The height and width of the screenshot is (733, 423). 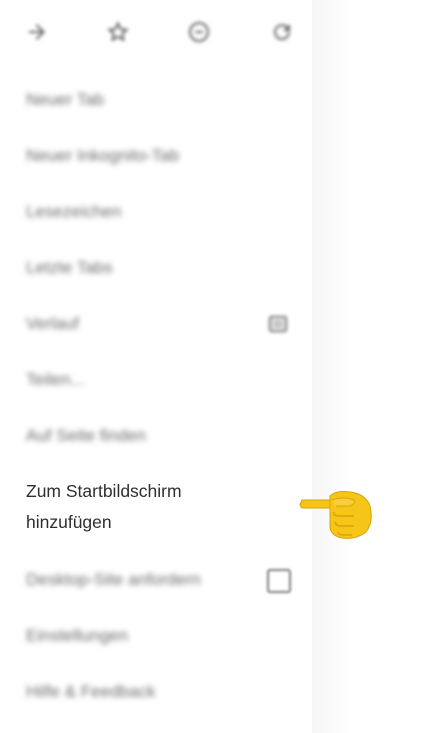 What do you see at coordinates (335, 515) in the screenshot?
I see `pointing-hand-icon` at bounding box center [335, 515].